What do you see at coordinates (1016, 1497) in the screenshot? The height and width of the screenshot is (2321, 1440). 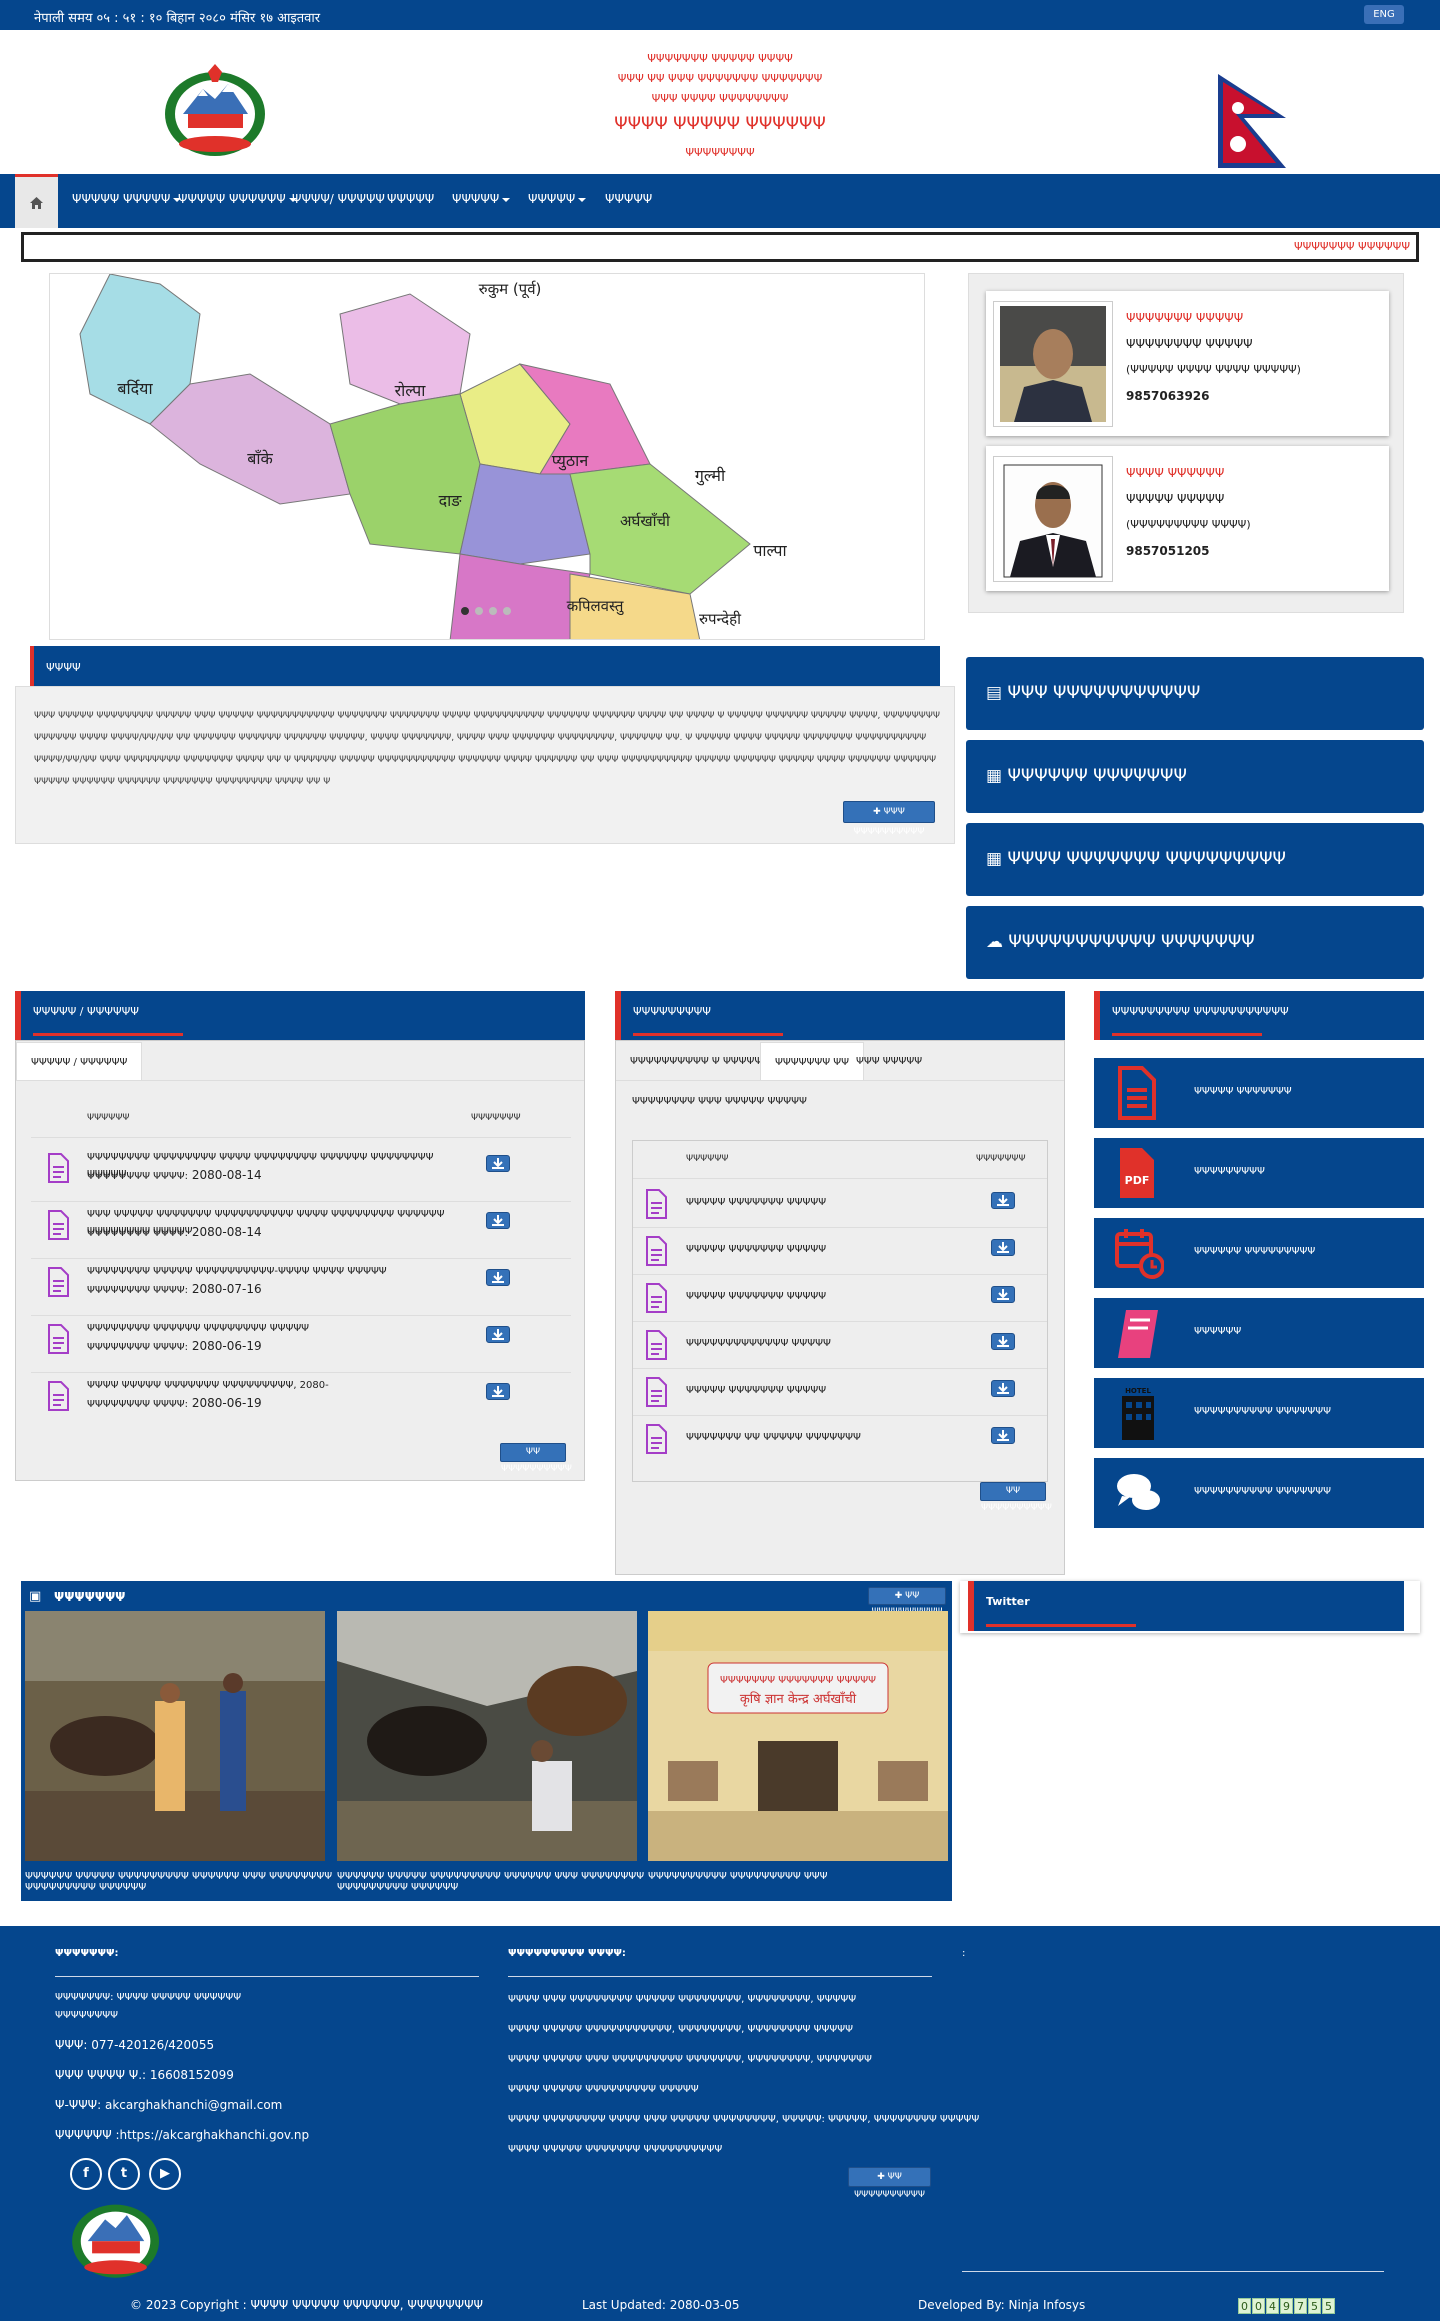 I see `docs-all-button: ΨΨ ΨΨΨΨΨΨΨΨΨΨ` at bounding box center [1016, 1497].